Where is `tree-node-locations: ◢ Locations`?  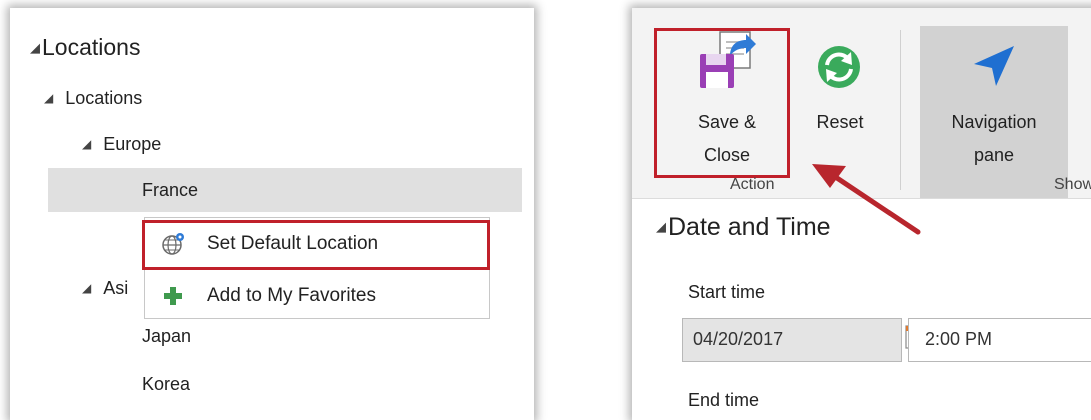 tree-node-locations: ◢ Locations is located at coordinates (93, 98).